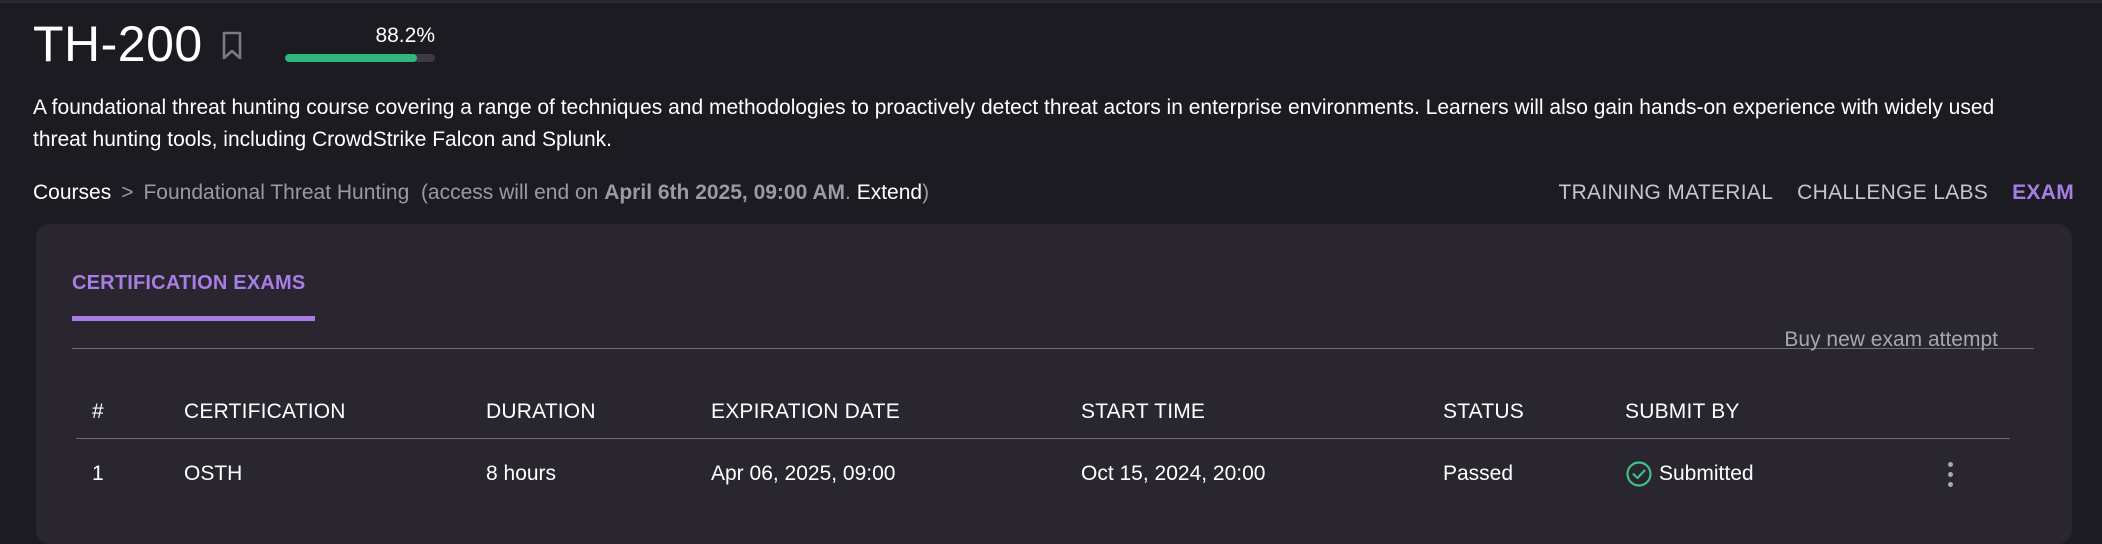  What do you see at coordinates (98, 411) in the screenshot?
I see `header-number: #` at bounding box center [98, 411].